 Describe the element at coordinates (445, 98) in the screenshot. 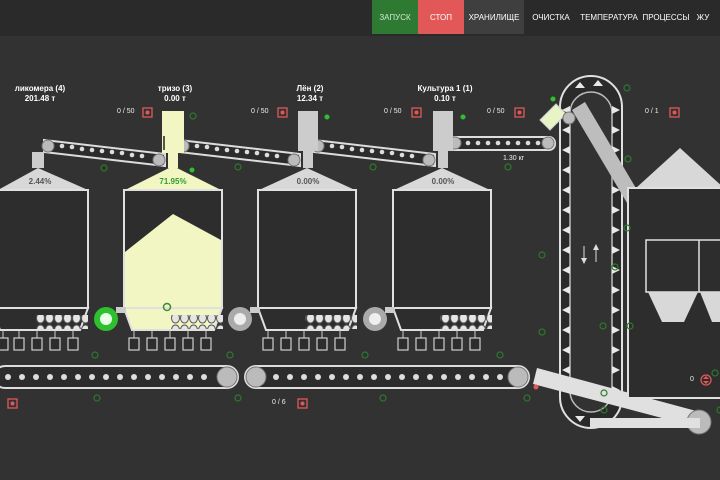

I see `silo-4-weight: 0.10 т` at that location.